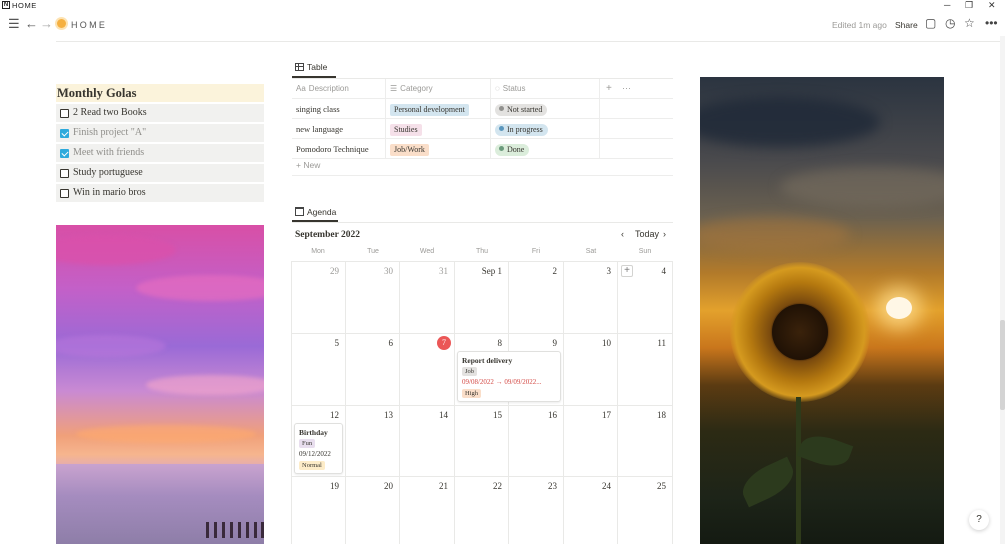  I want to click on category-tag: Job/Work, so click(409, 150).